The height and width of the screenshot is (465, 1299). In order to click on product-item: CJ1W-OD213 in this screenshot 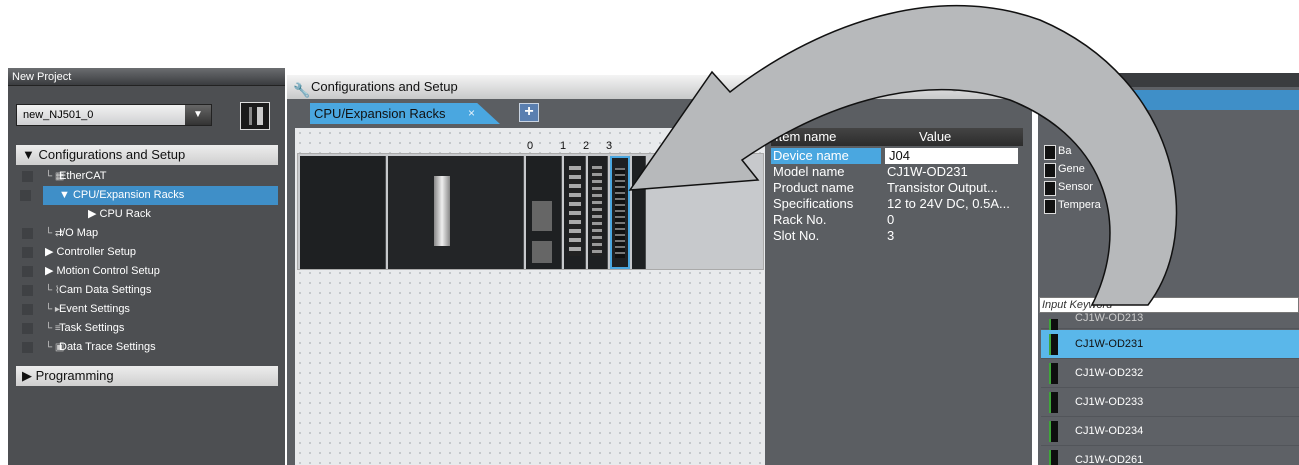, I will do `click(1170, 326)`.